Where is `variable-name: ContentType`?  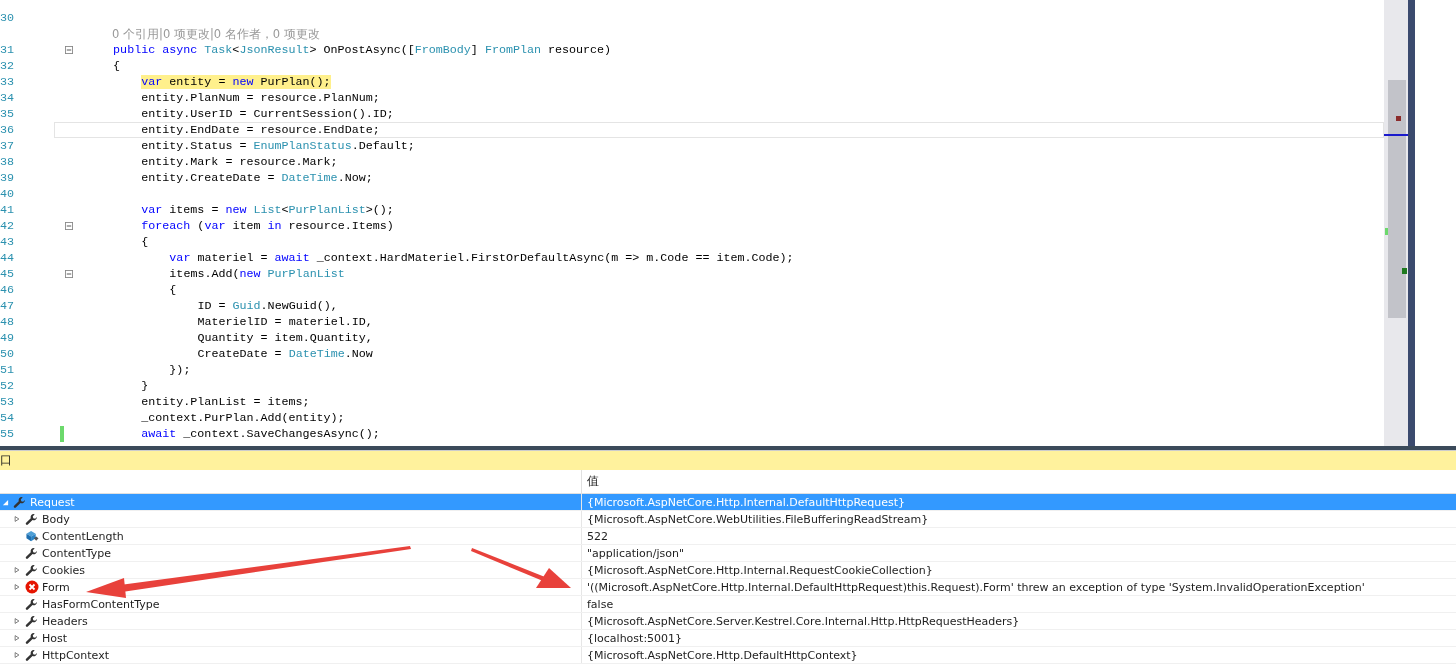 variable-name: ContentType is located at coordinates (76, 553).